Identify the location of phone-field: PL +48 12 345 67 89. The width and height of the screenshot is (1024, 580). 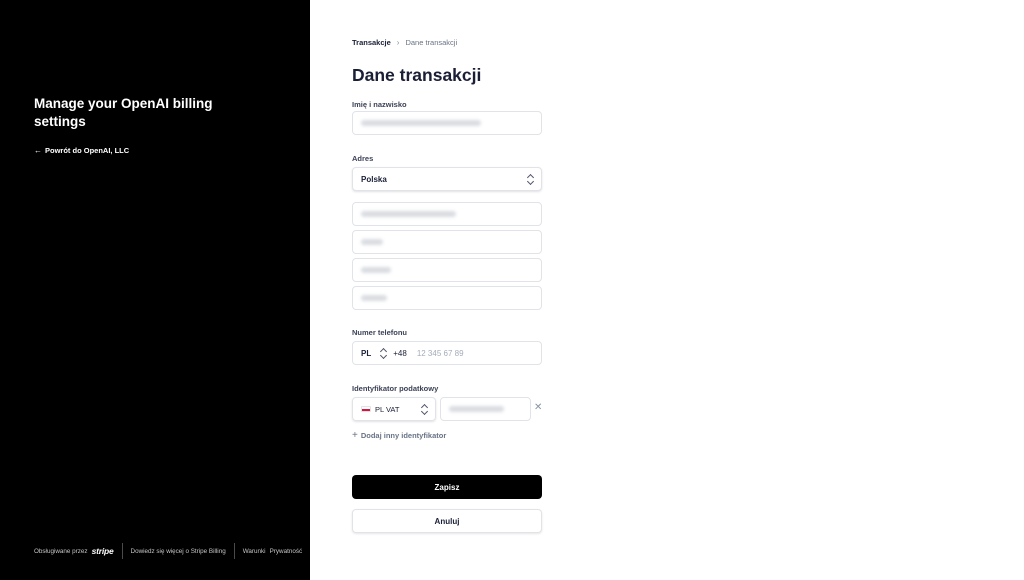
(447, 353).